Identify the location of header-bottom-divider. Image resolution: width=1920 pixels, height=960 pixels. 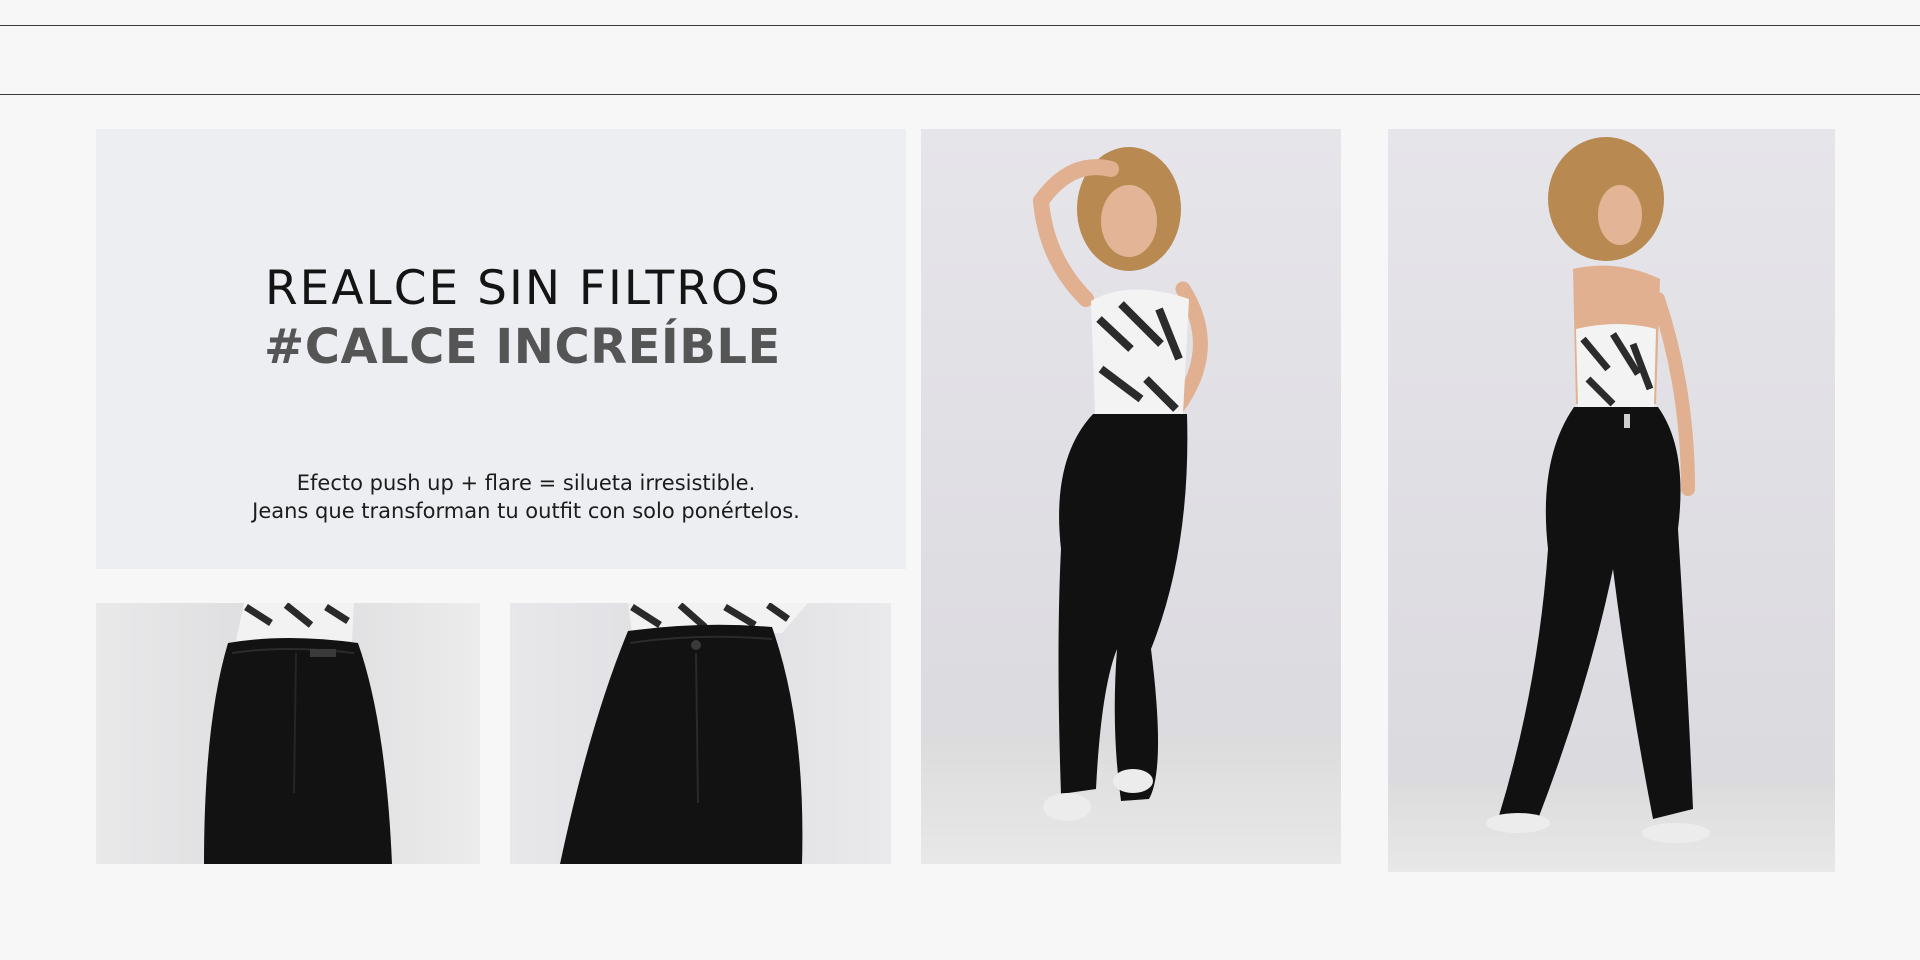
(960, 94).